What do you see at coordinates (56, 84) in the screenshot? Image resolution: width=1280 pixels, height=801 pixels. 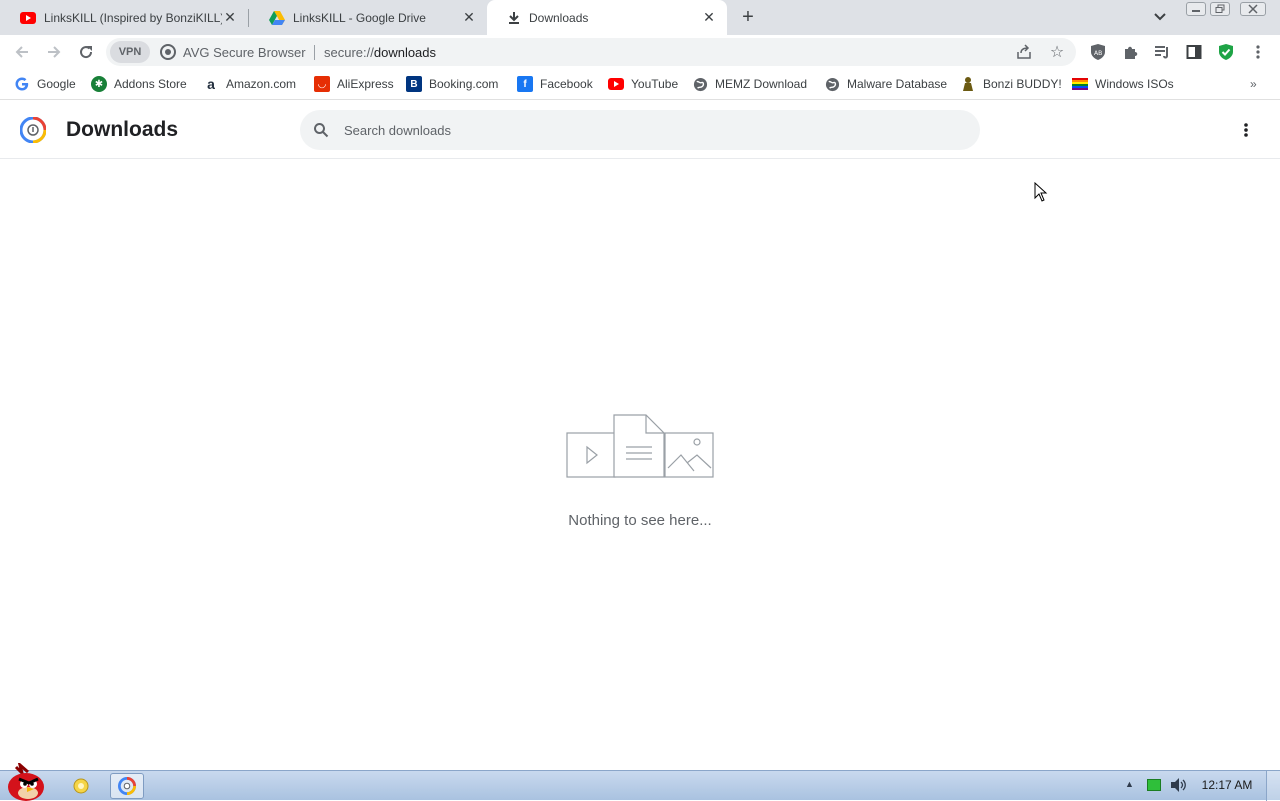 I see `bookmark-label: Google` at bounding box center [56, 84].